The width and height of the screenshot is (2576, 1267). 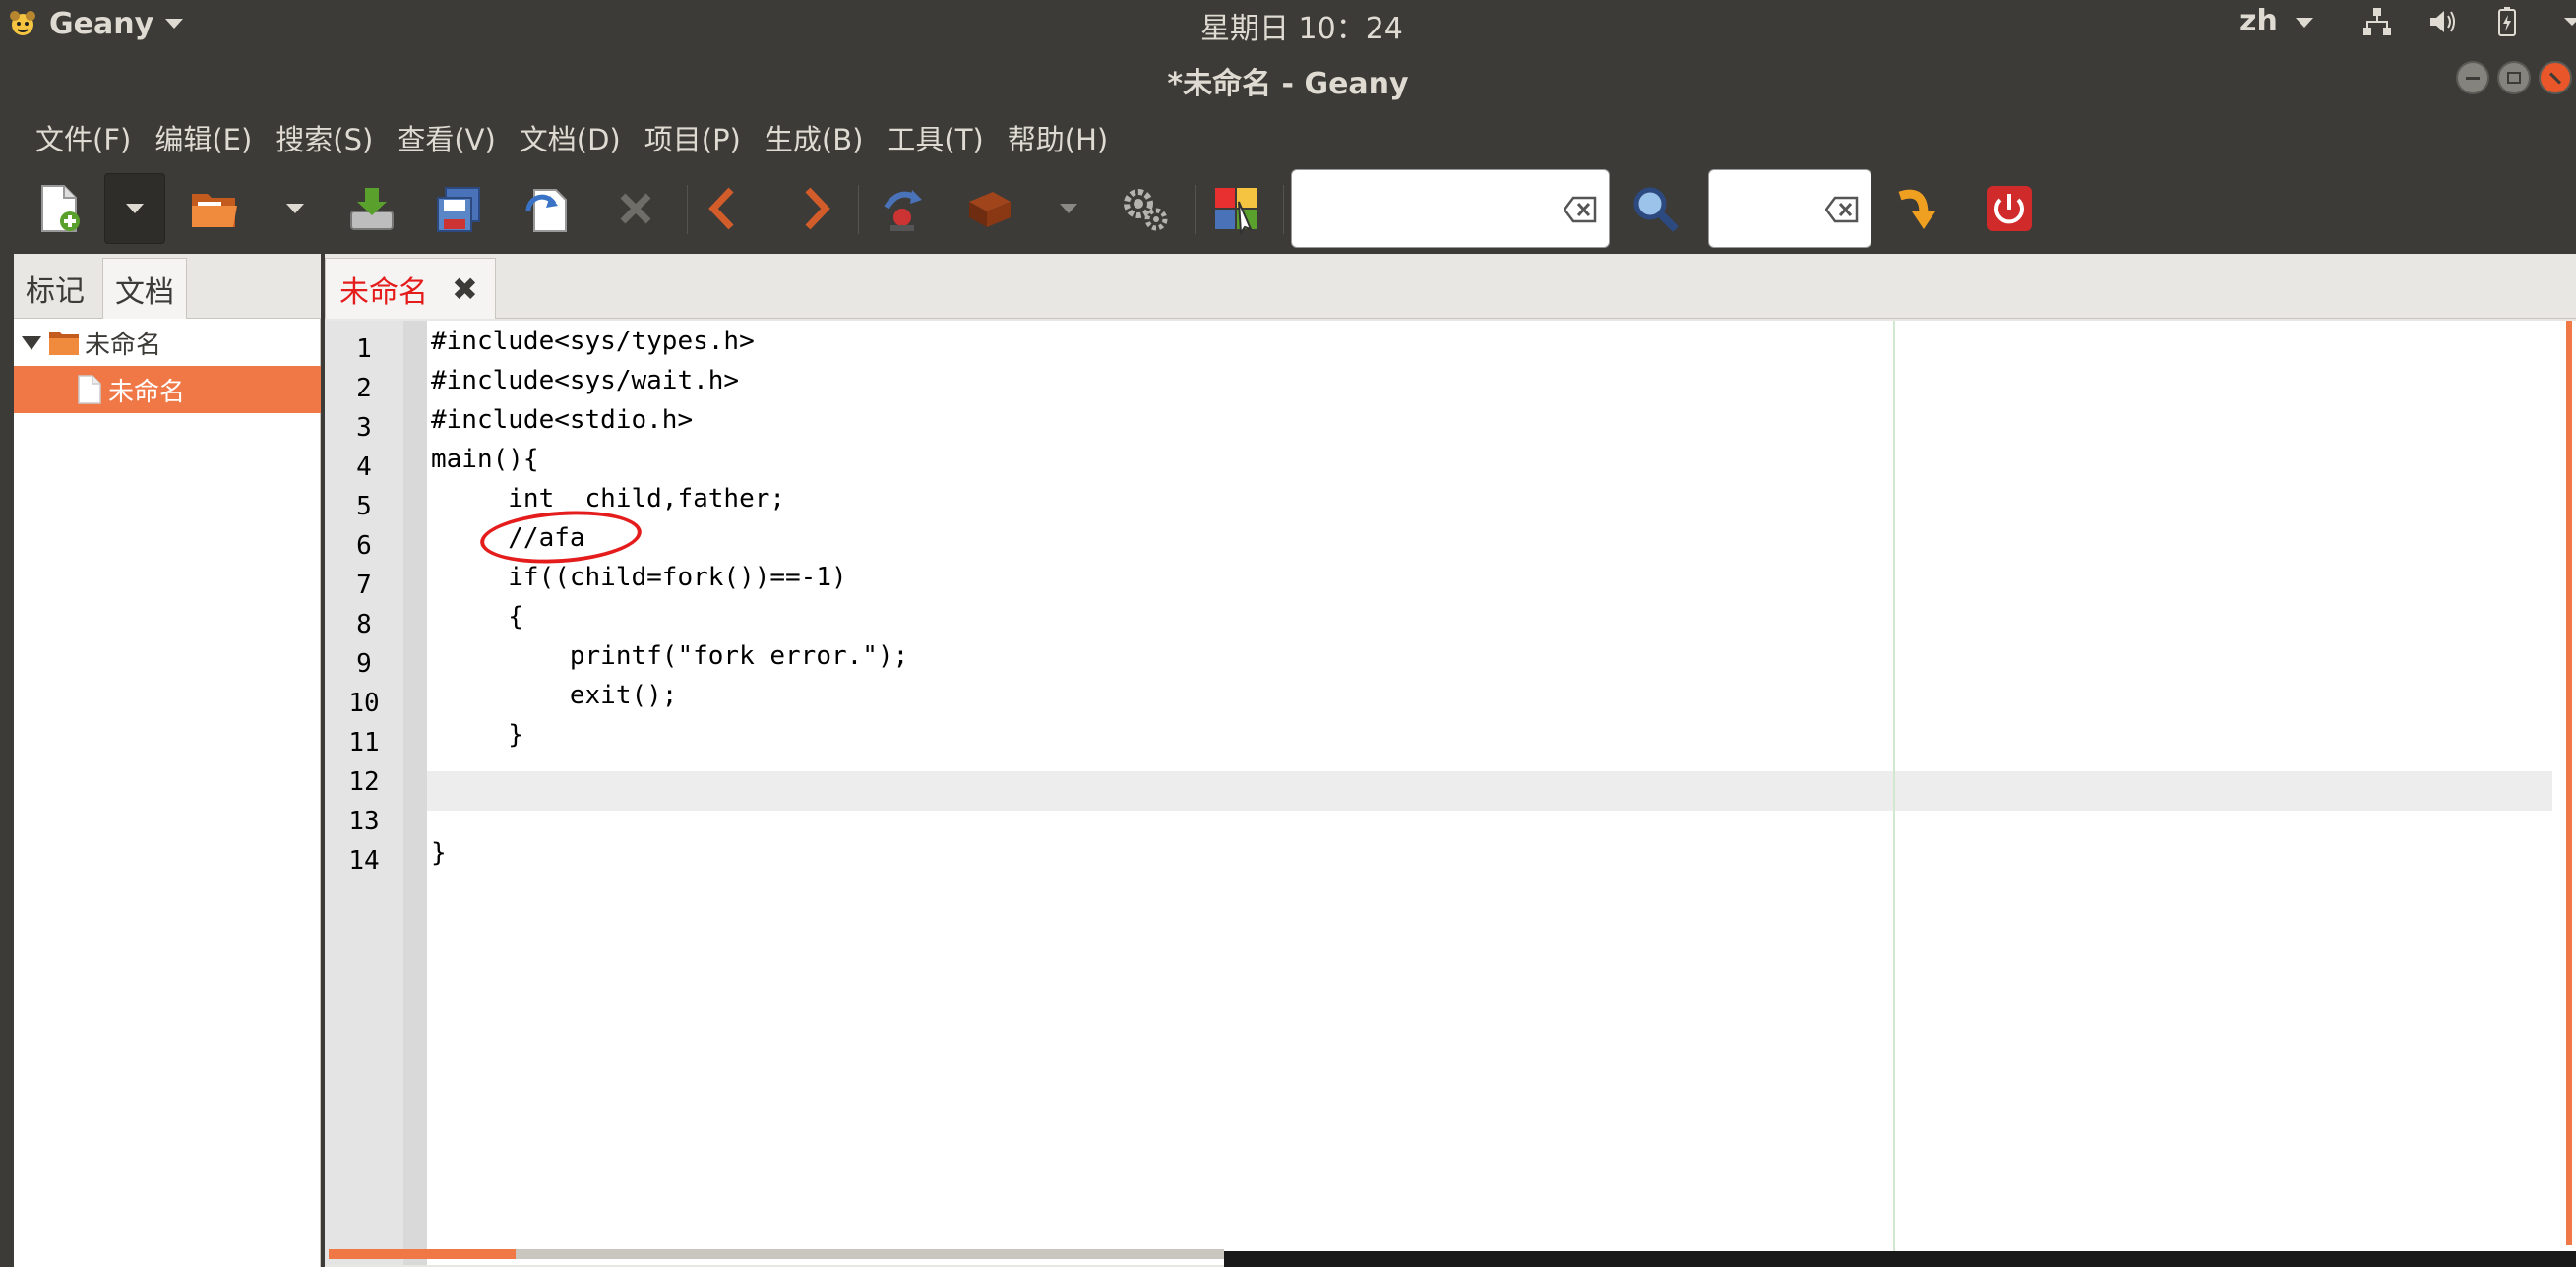 I want to click on clock: 星期日 10：24, so click(x=1301, y=26).